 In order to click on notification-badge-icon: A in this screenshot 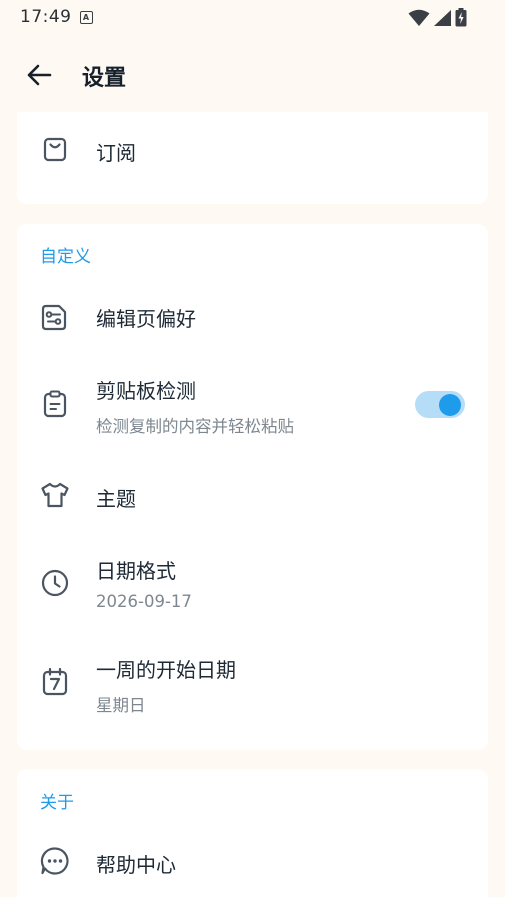, I will do `click(86, 17)`.